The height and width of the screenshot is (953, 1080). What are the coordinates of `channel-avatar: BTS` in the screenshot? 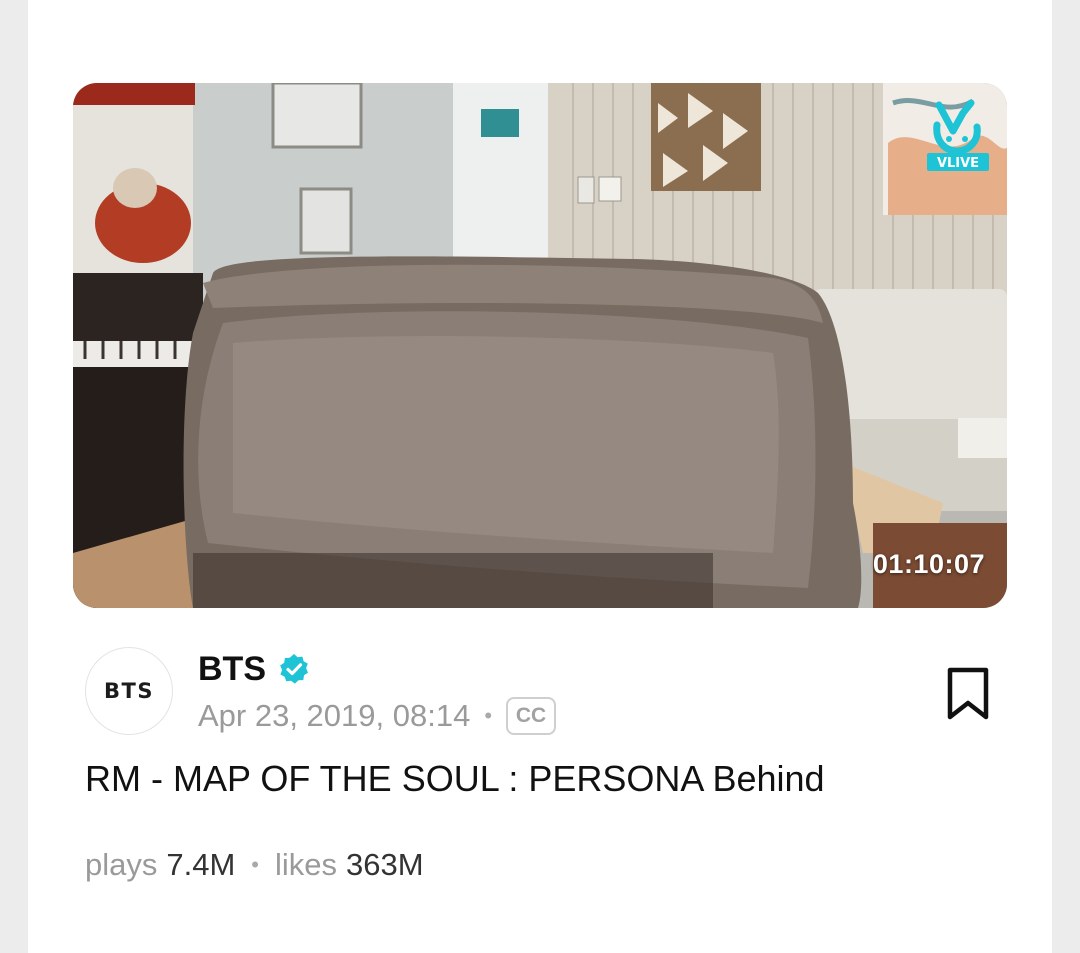 It's located at (129, 691).